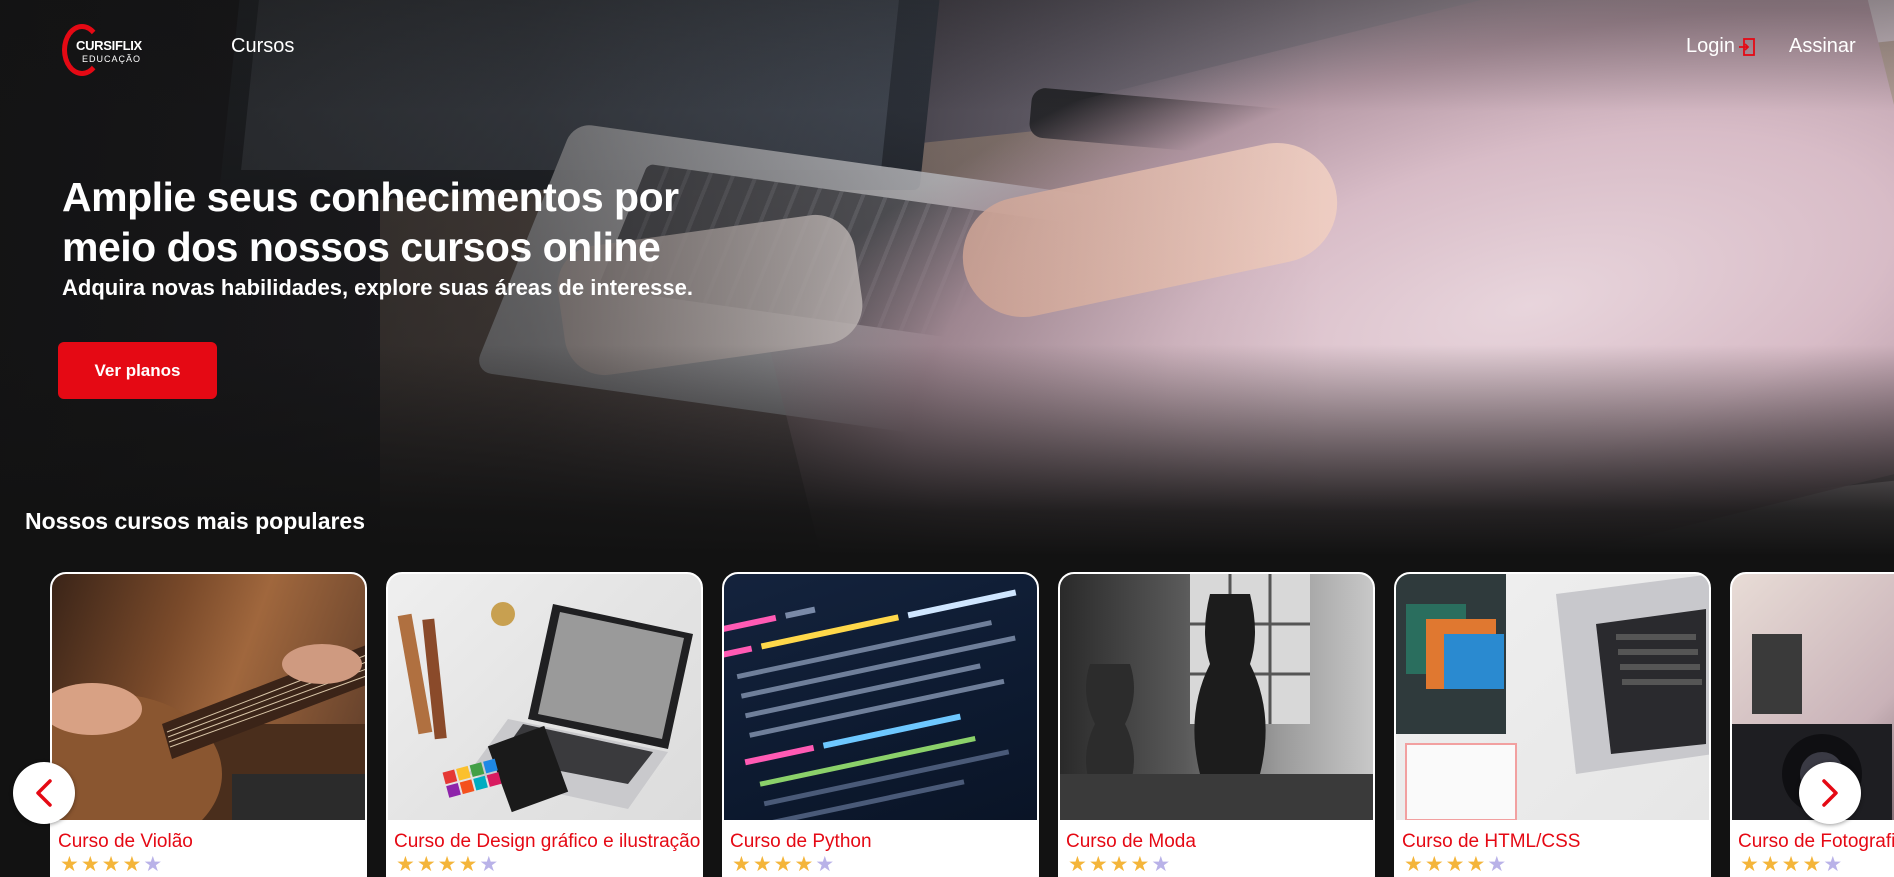  Describe the element at coordinates (1710, 46) in the screenshot. I see `login-label: Login` at that location.